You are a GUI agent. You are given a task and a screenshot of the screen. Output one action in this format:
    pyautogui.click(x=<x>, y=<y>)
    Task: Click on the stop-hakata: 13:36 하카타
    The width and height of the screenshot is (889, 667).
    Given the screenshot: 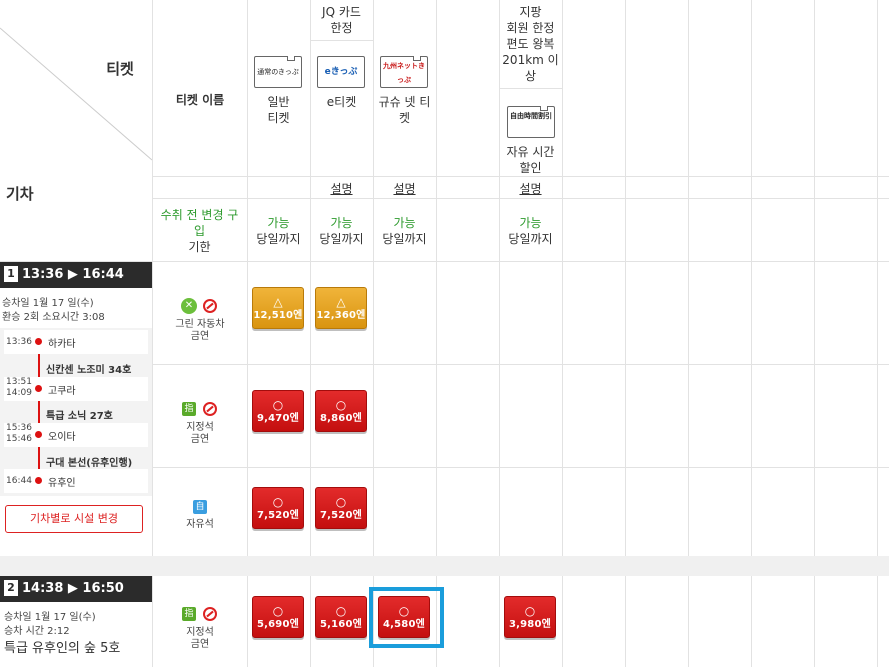 What is the action you would take?
    pyautogui.click(x=76, y=342)
    